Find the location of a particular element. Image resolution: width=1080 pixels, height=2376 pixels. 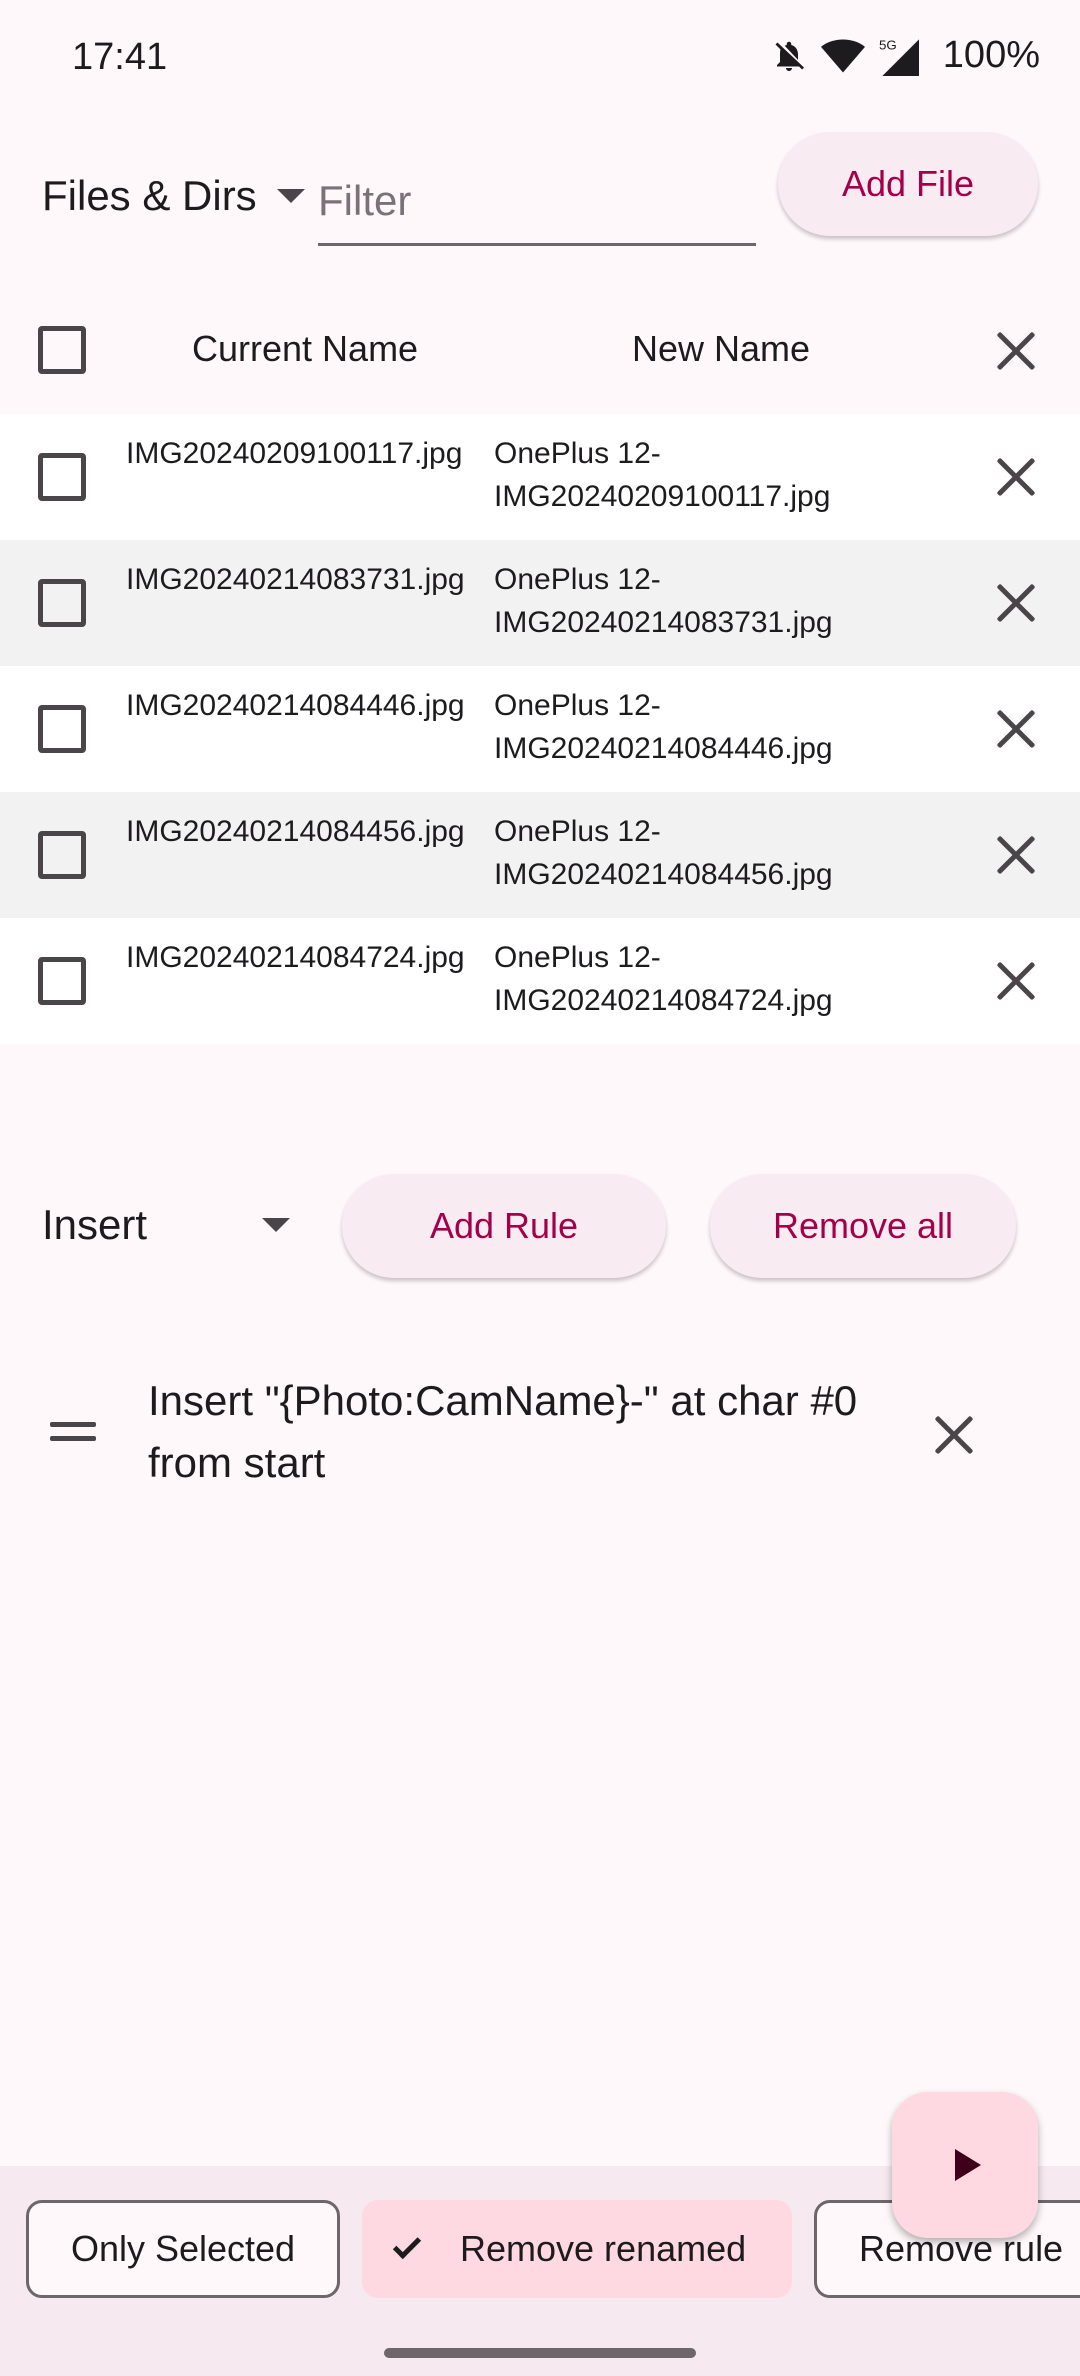

current-name-header: Current Name is located at coordinates (305, 348).